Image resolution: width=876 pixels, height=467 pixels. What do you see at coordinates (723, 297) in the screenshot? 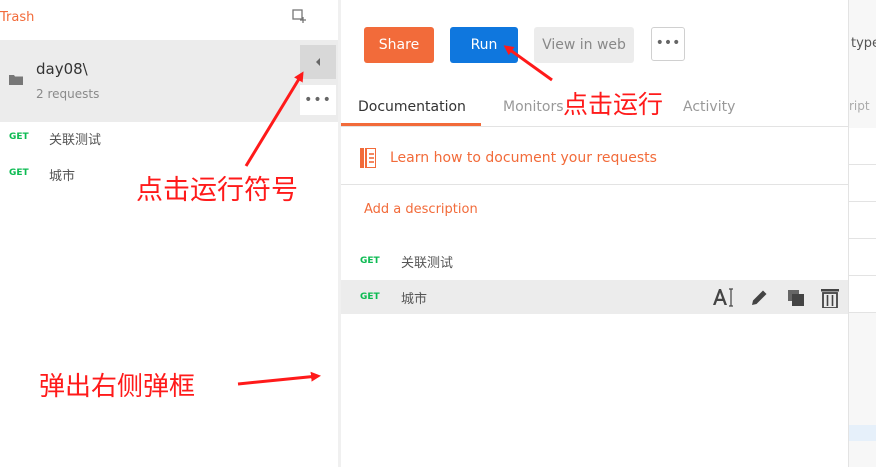
I see `text-format-icon` at bounding box center [723, 297].